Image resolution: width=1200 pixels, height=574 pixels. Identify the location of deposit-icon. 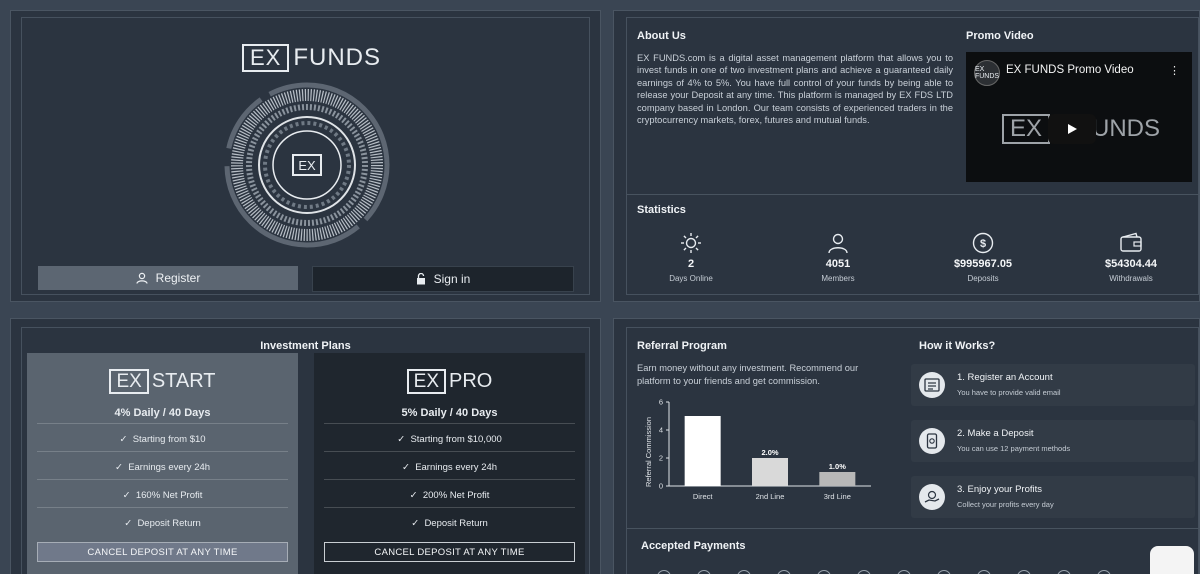
(932, 441).